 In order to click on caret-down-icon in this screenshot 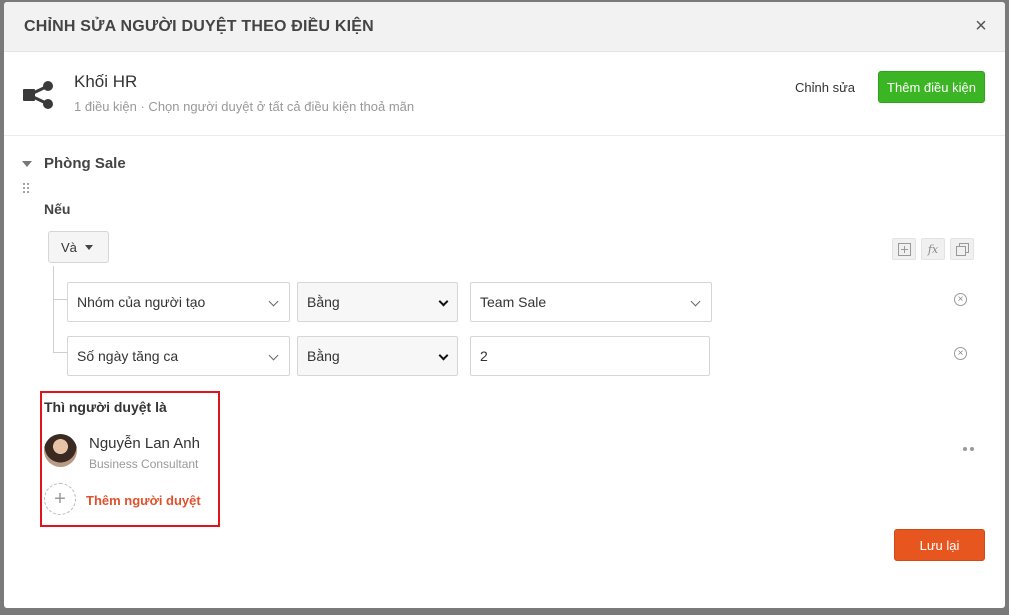, I will do `click(88, 247)`.